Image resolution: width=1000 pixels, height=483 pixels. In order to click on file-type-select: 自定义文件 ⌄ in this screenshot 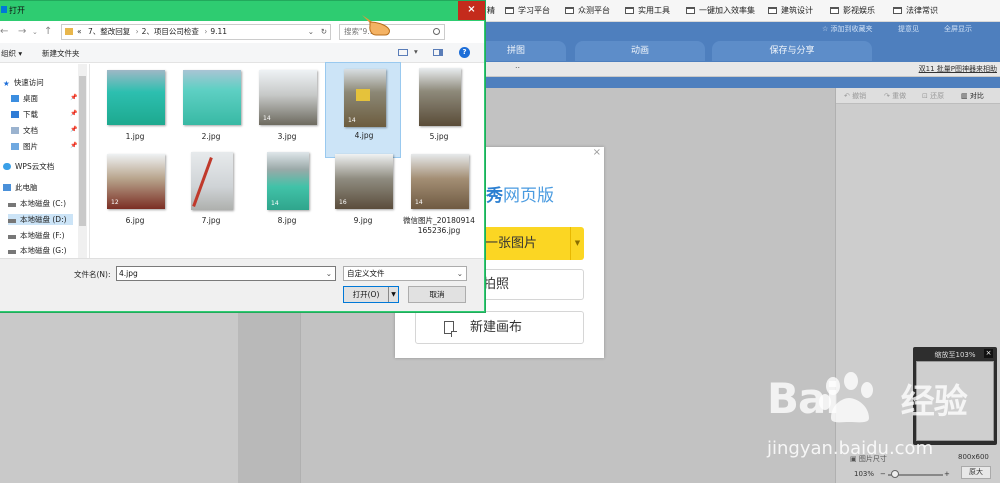, I will do `click(405, 273)`.